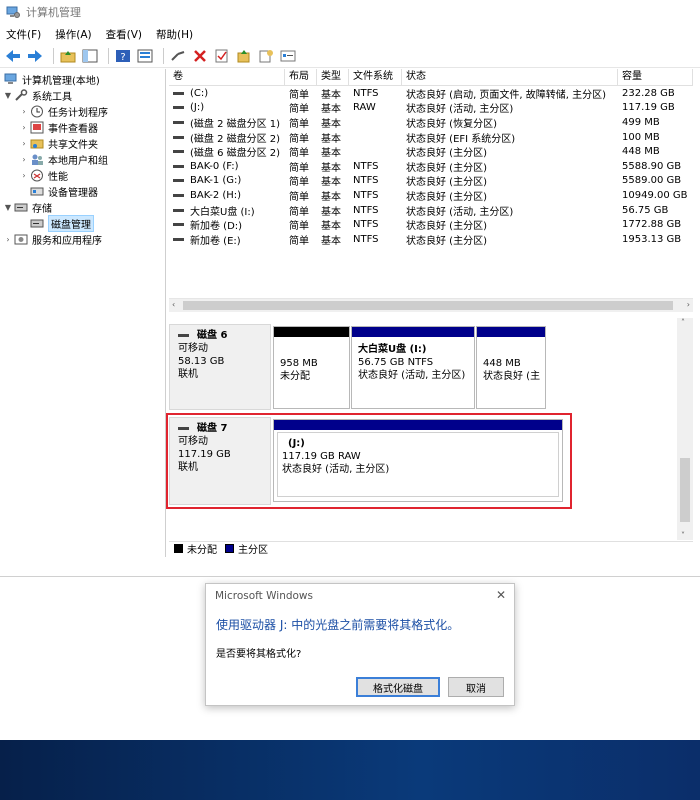 The width and height of the screenshot is (700, 800). Describe the element at coordinates (431, 151) in the screenshot. I see `table-row: (磁盘 6 磁盘分区 2) 简单 基本 状态良好 (主分区) 448 MB` at that location.